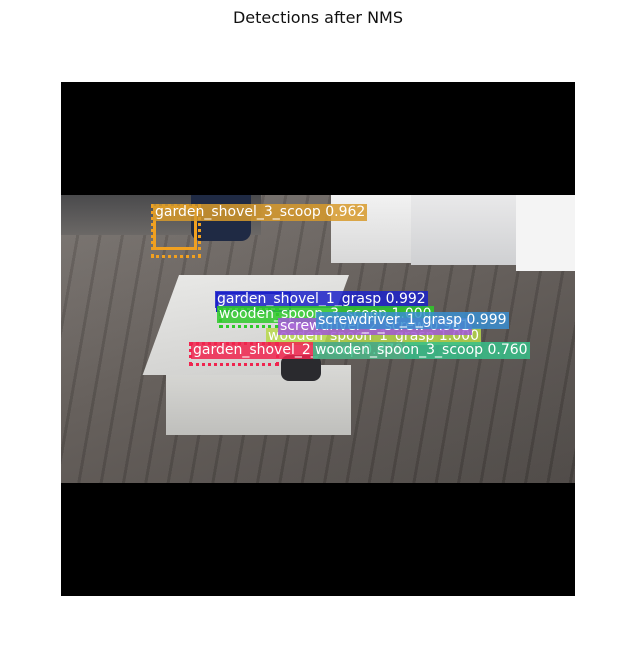  What do you see at coordinates (258, 400) in the screenshot?
I see `box-side` at bounding box center [258, 400].